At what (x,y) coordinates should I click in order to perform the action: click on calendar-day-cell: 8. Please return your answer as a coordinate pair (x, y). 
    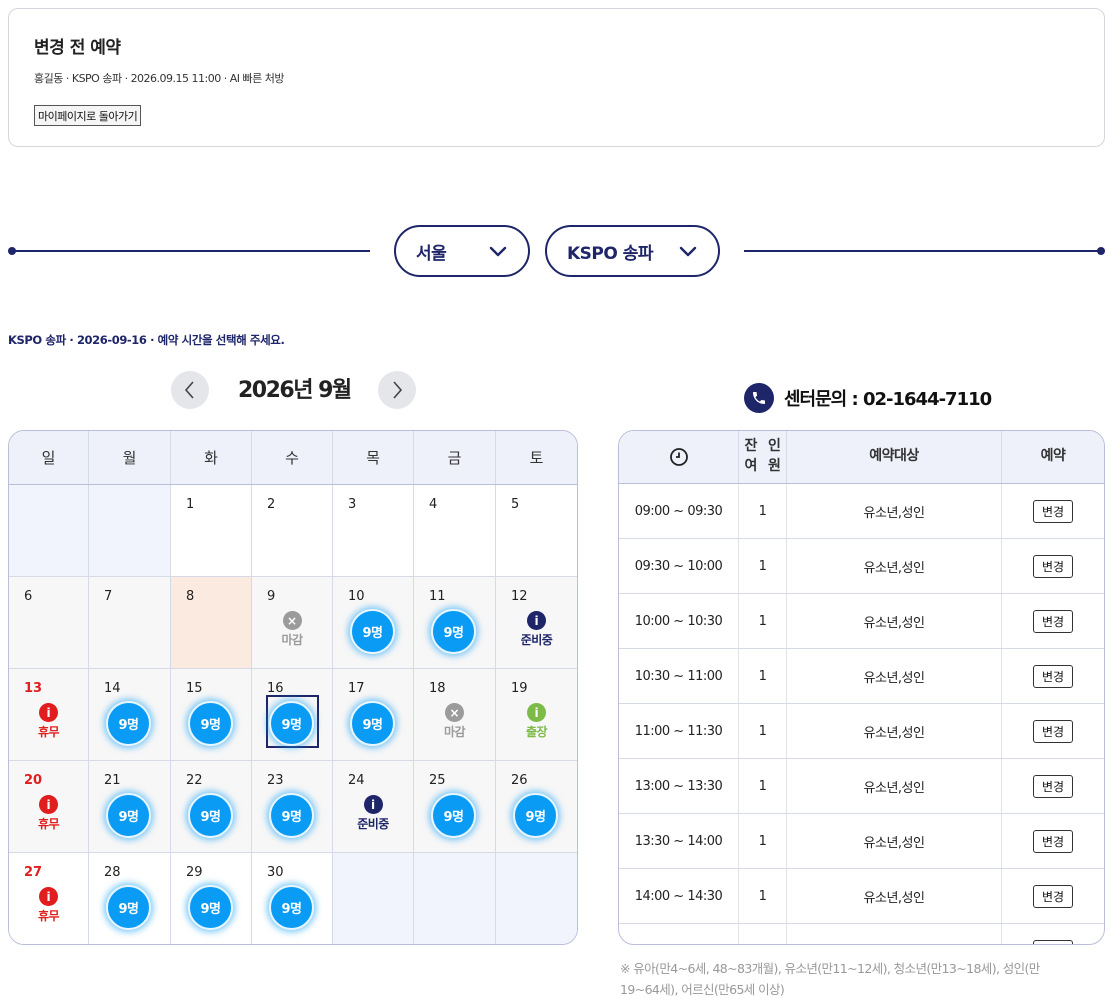
    Looking at the image, I should click on (211, 623).